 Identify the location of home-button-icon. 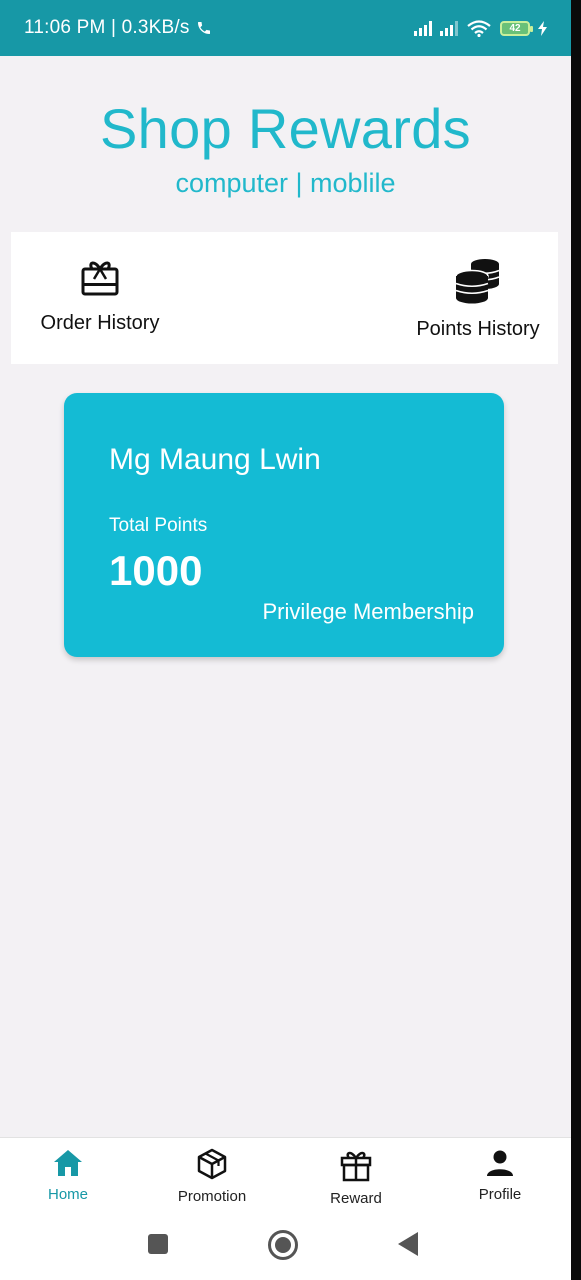
(283, 1245).